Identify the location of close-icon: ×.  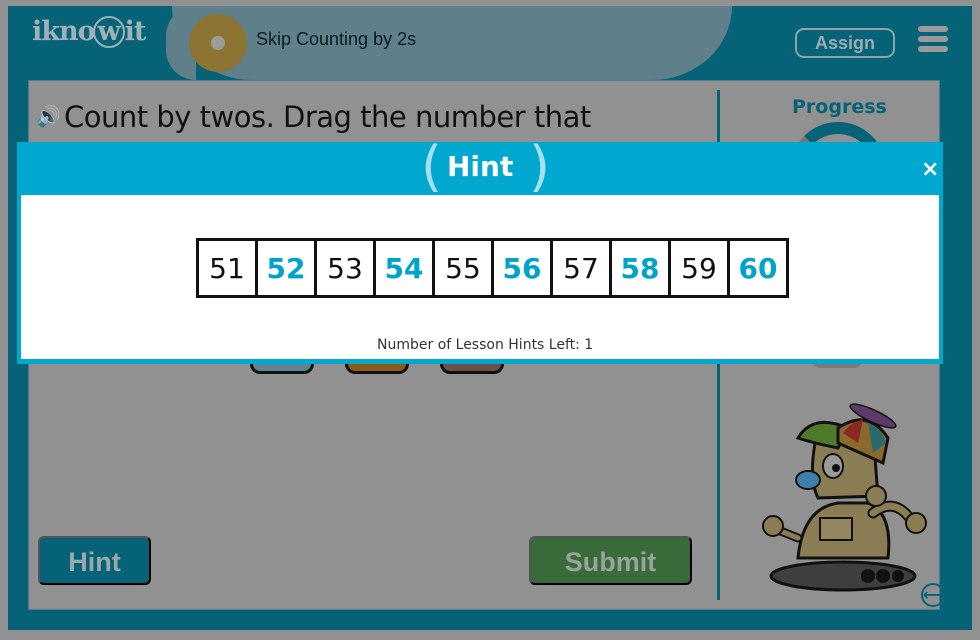
(930, 169).